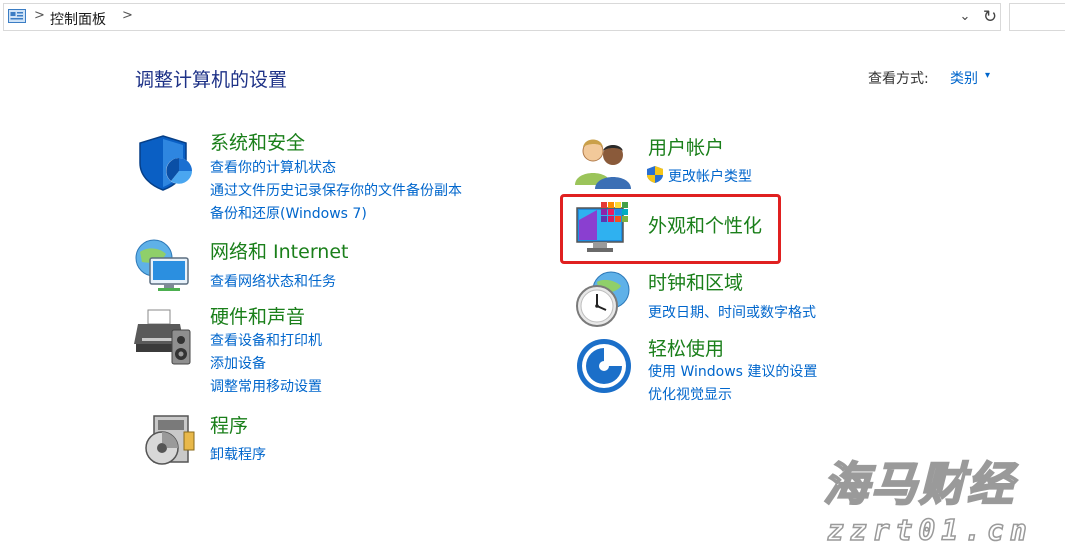  Describe the element at coordinates (169, 441) in the screenshot. I see `programs-disc-icon` at that location.